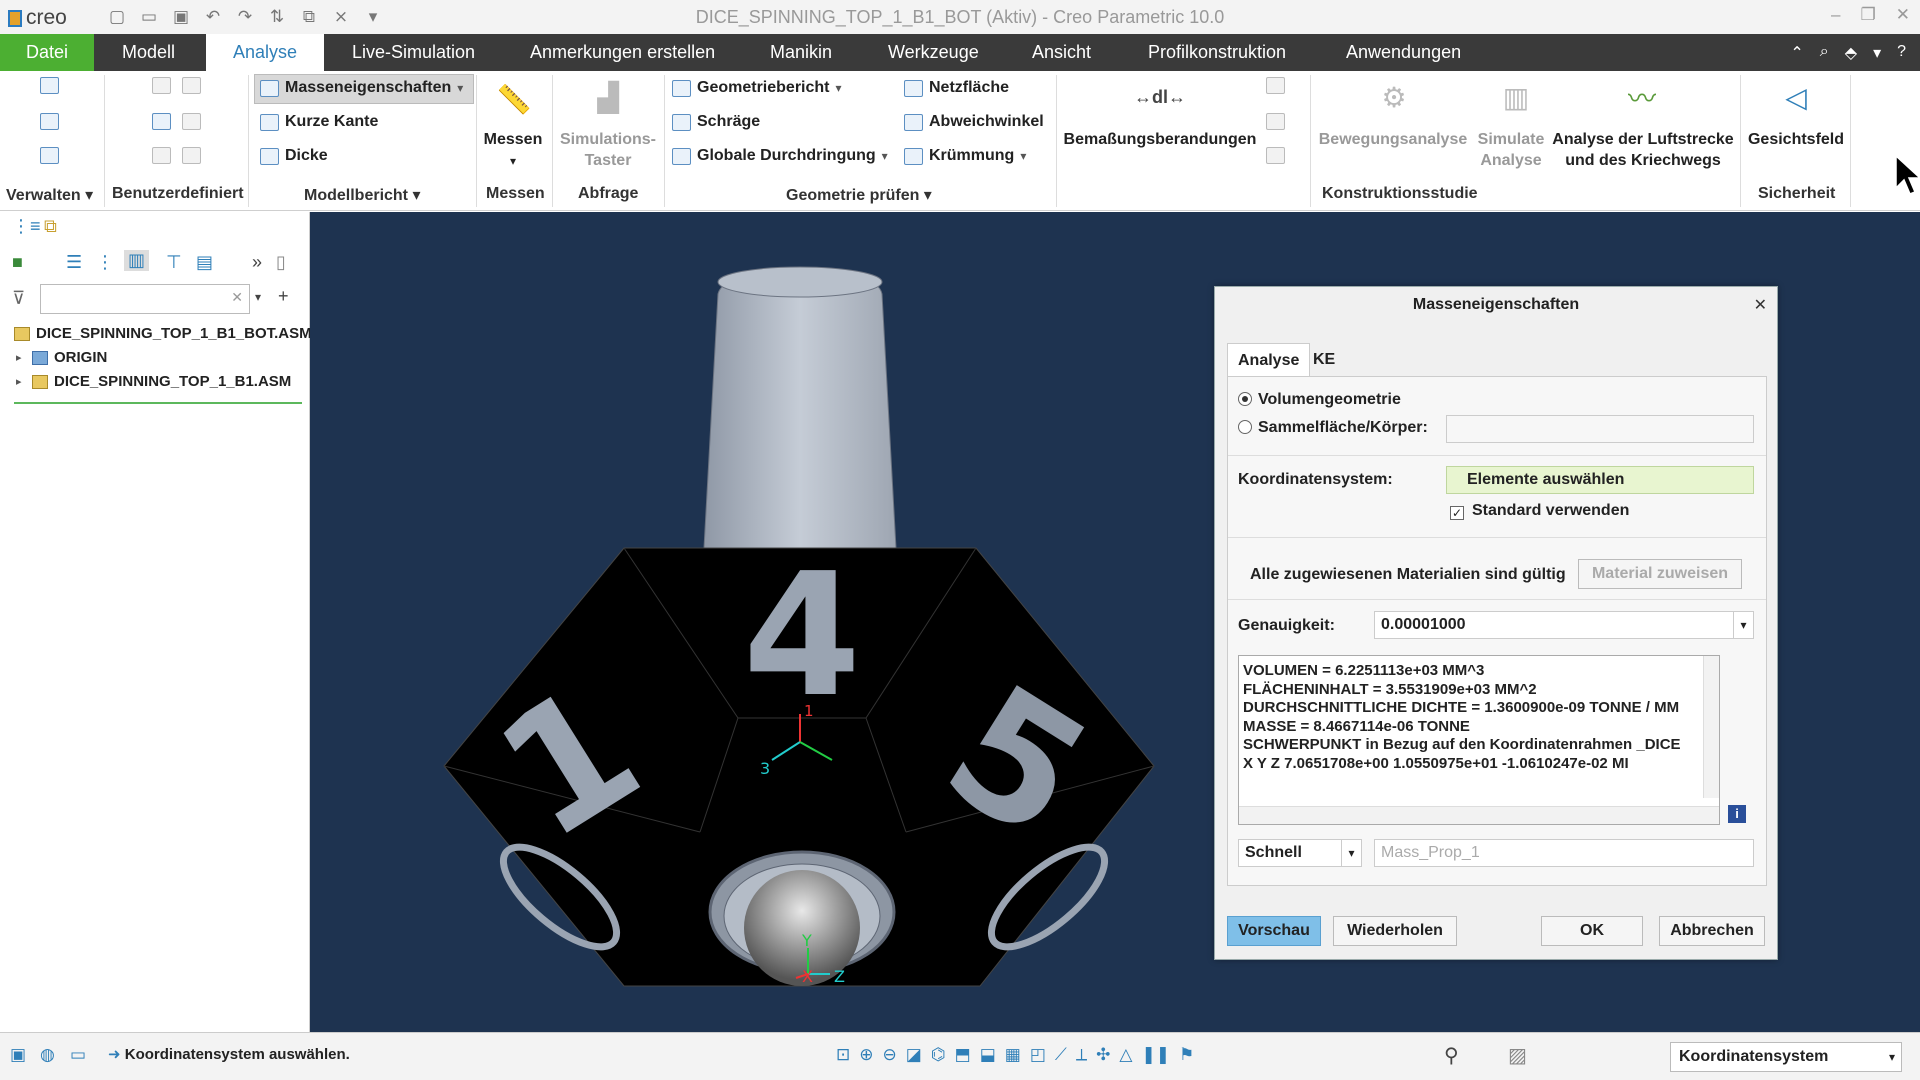  What do you see at coordinates (513, 150) in the screenshot?
I see `messen-button: Messen ▾` at bounding box center [513, 150].